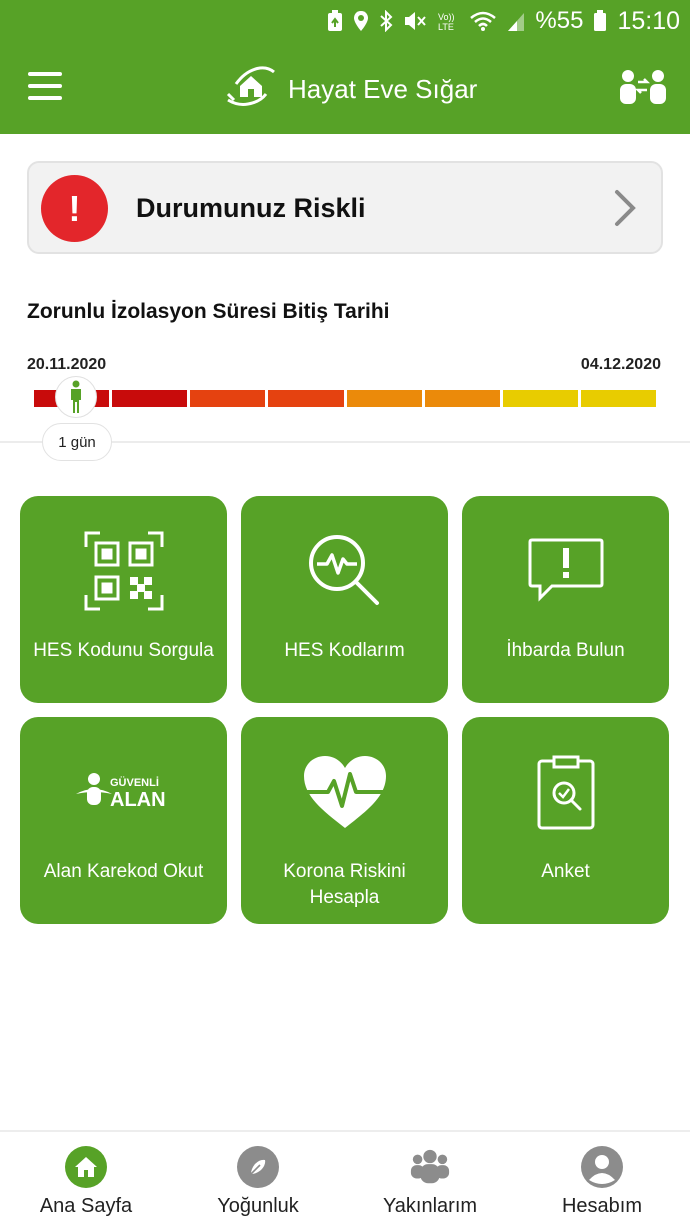  What do you see at coordinates (134, 782) in the screenshot?
I see `svg-text: GÜVENLİ` at bounding box center [134, 782].